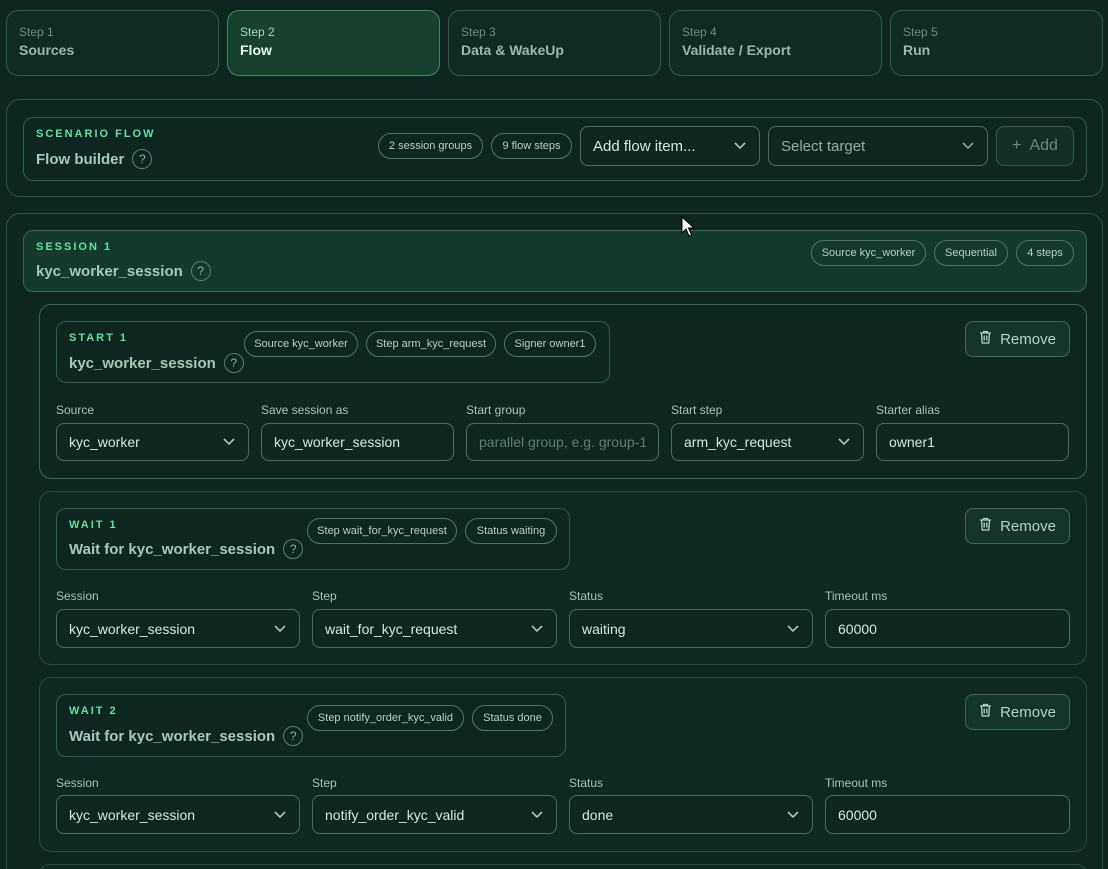 Image resolution: width=1108 pixels, height=869 pixels. I want to click on start-step-select: arm_kyc_request, so click(767, 442).